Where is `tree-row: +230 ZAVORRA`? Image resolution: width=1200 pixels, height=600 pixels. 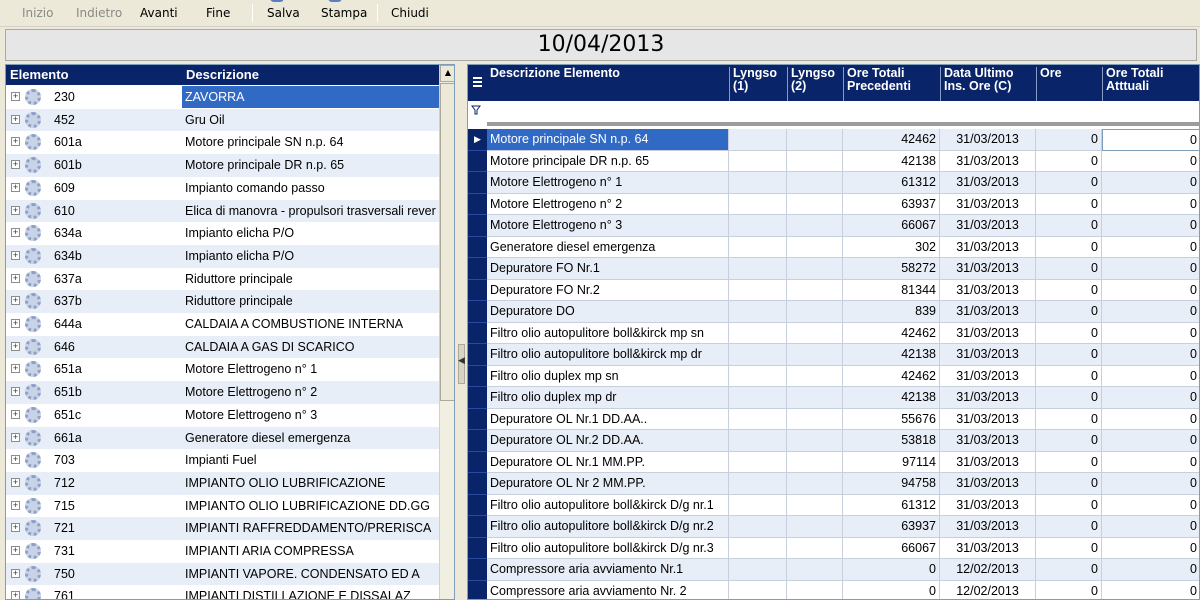
tree-row: +230 ZAVORRA is located at coordinates (222, 97).